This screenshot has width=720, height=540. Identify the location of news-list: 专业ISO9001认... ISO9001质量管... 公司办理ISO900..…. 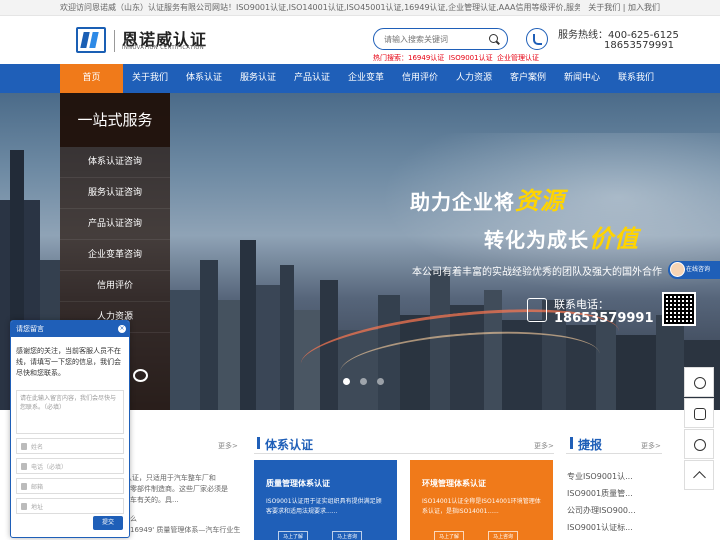
(614, 502).